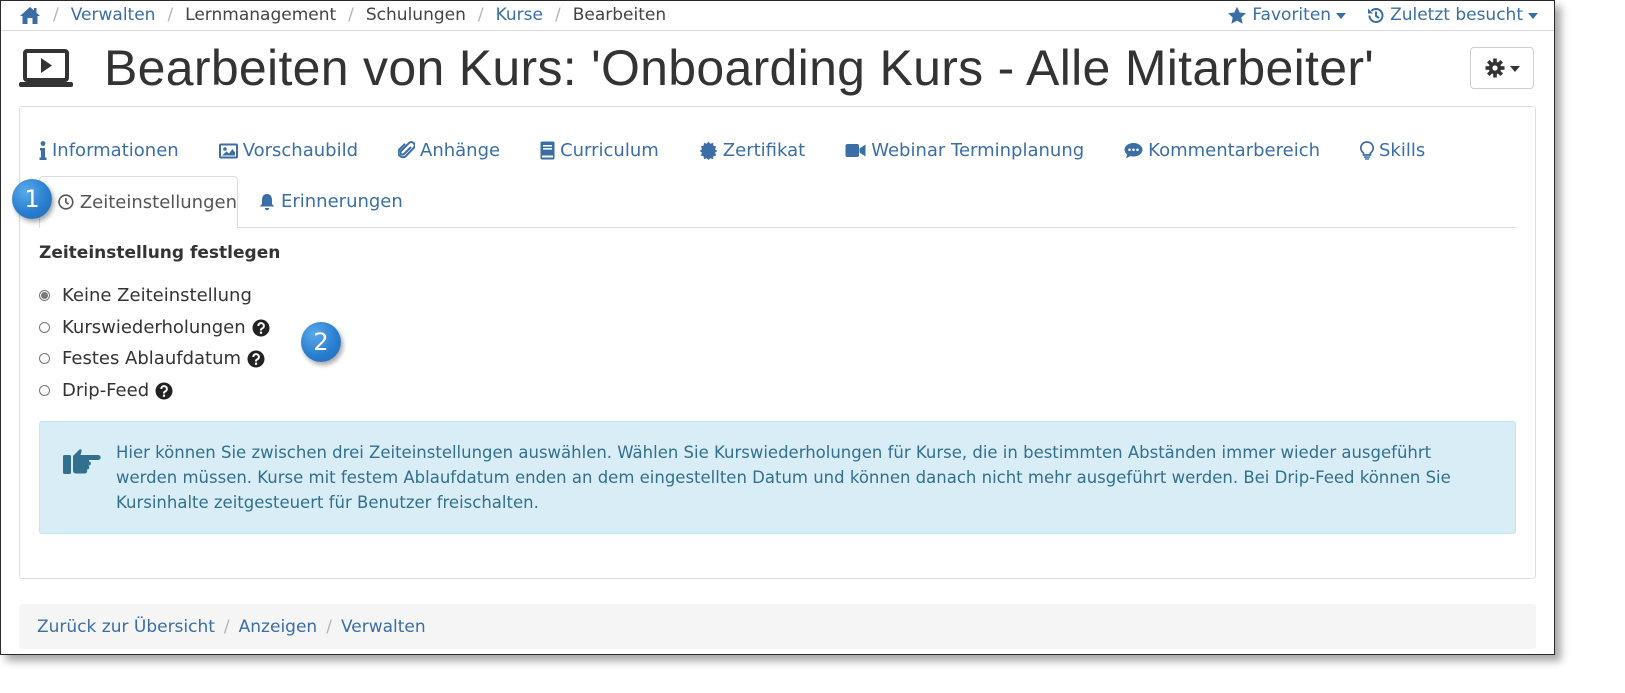  Describe the element at coordinates (126, 627) in the screenshot. I see `back-to-overview-link: Zurück zur Übersicht` at that location.